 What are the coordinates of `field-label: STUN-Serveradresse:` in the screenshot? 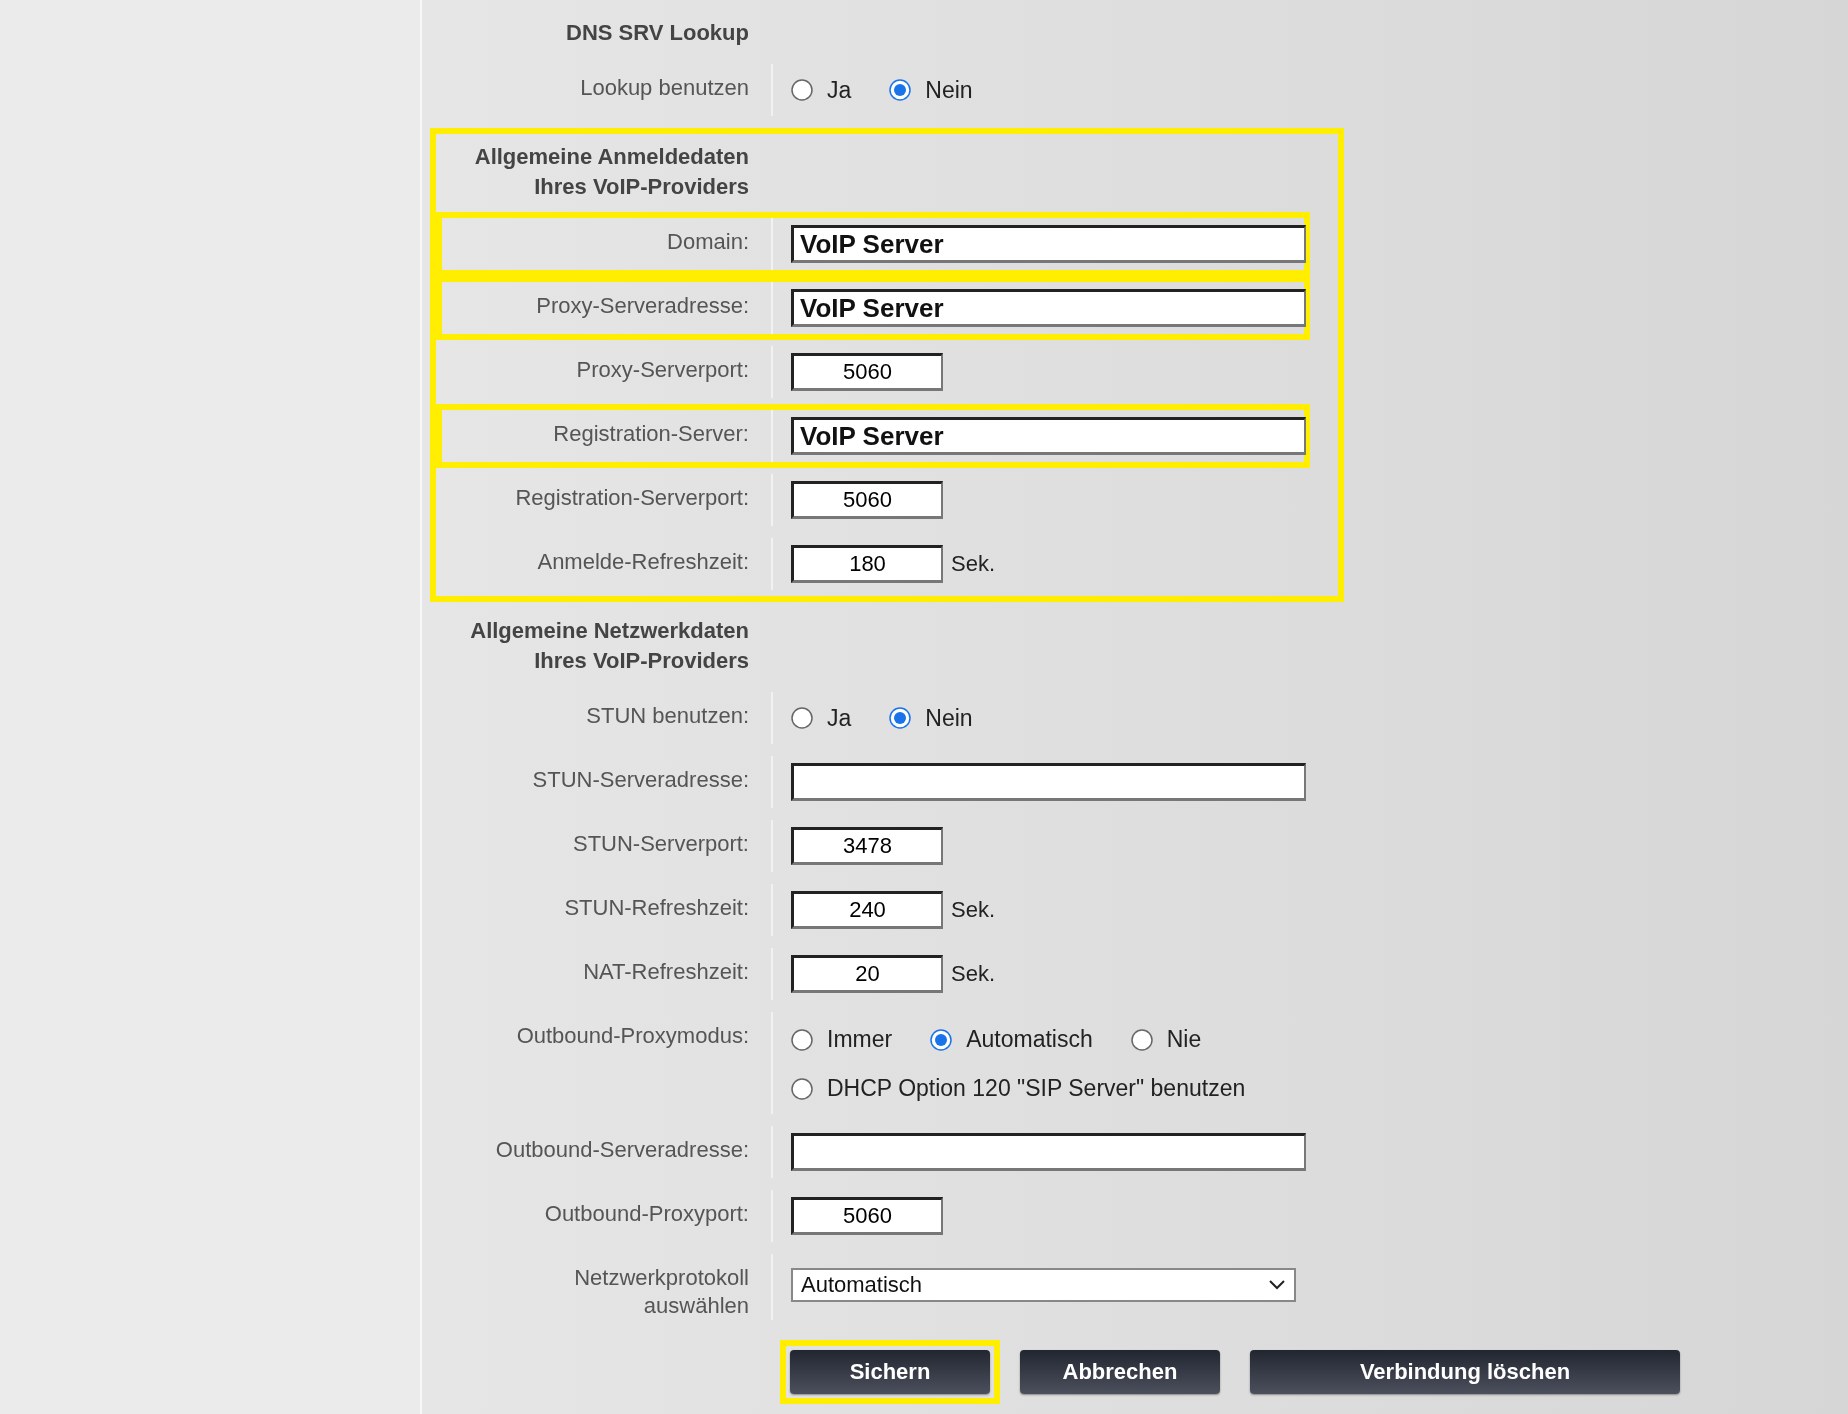 It's located at (640, 780).